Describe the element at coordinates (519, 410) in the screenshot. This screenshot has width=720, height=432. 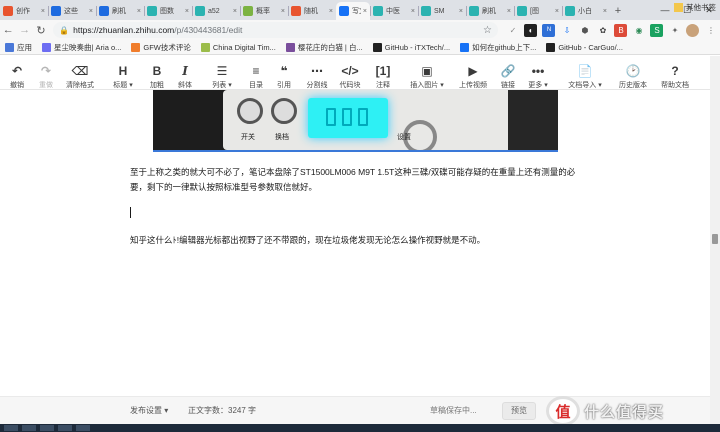
I see `preview-button: 预览` at that location.